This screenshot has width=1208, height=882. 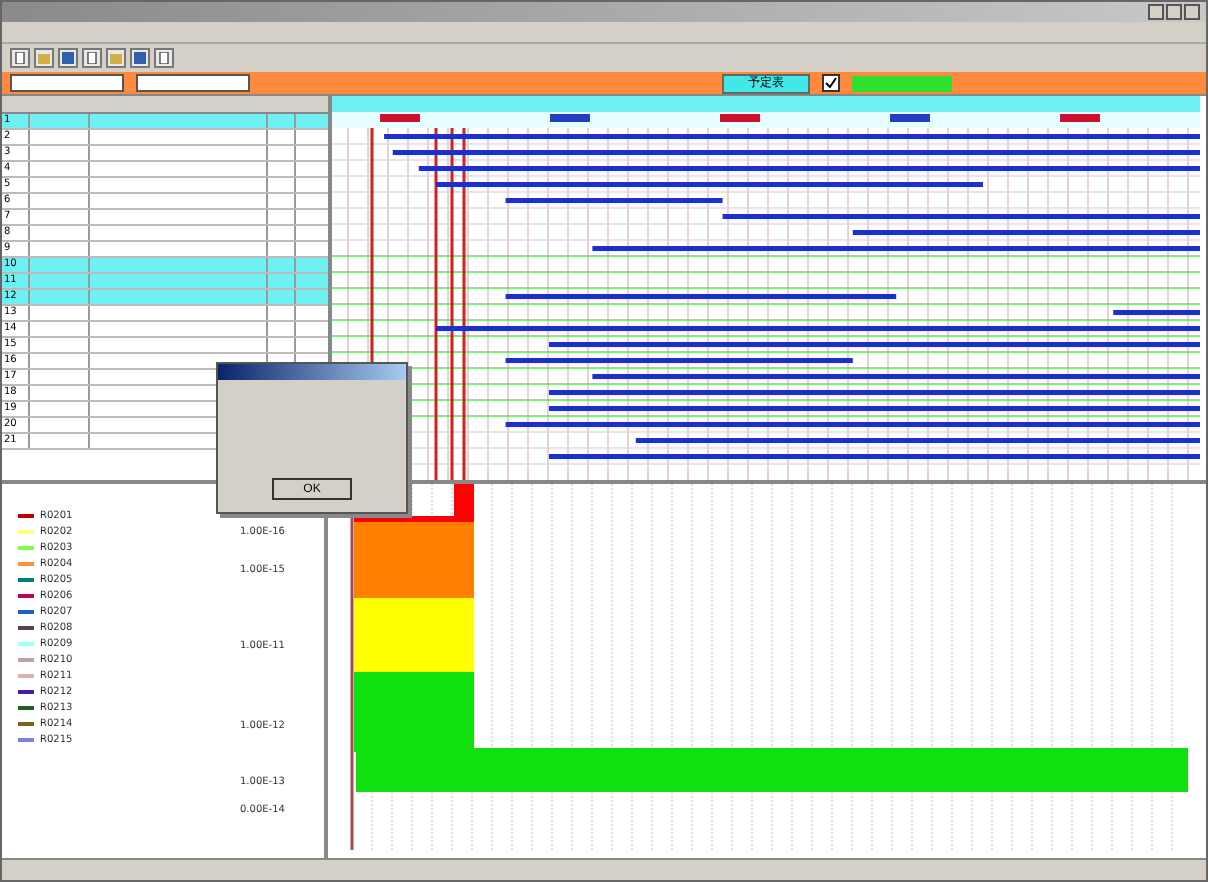 I want to click on maximize-button, so click(x=1174, y=12).